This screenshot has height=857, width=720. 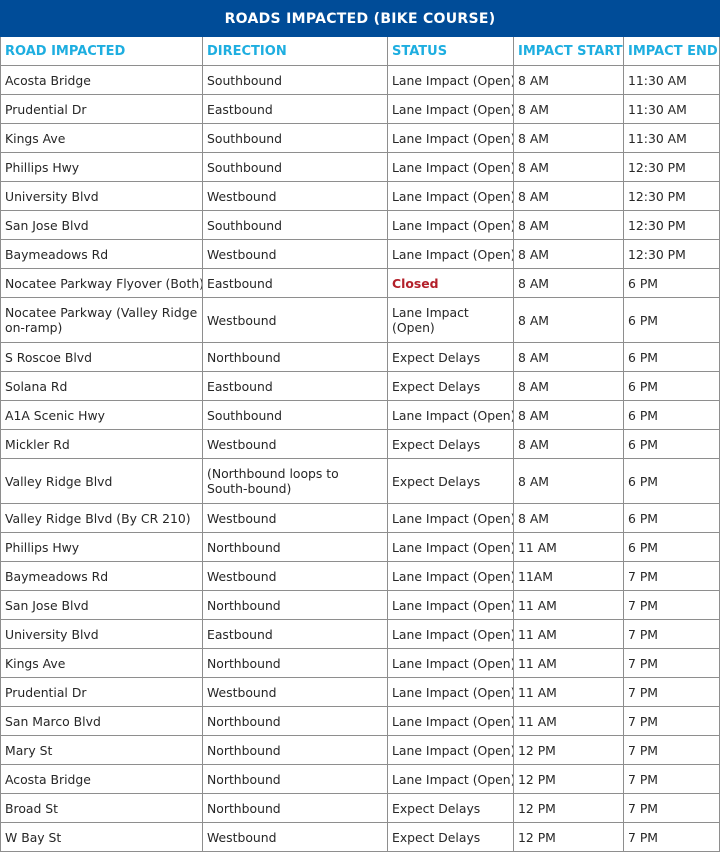 What do you see at coordinates (101, 320) in the screenshot?
I see `cell-road: Nocatee Parkway (Valley Ridge on-ramp)` at bounding box center [101, 320].